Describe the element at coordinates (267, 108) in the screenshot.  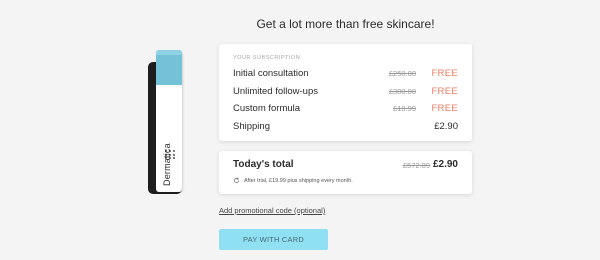
I see `item-label: Custom formula` at that location.